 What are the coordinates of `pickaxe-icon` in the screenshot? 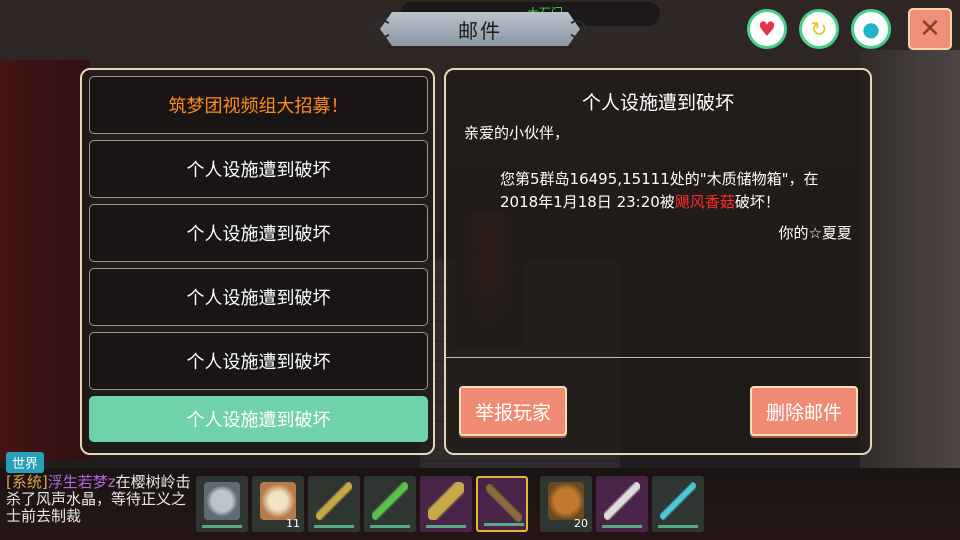 It's located at (504, 503).